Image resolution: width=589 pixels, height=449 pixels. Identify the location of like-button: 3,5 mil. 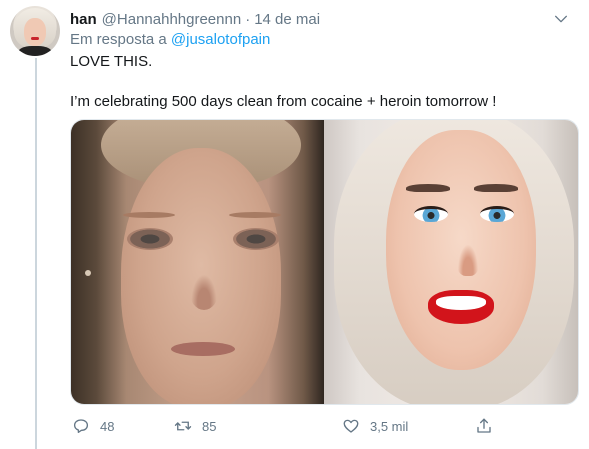
(375, 426).